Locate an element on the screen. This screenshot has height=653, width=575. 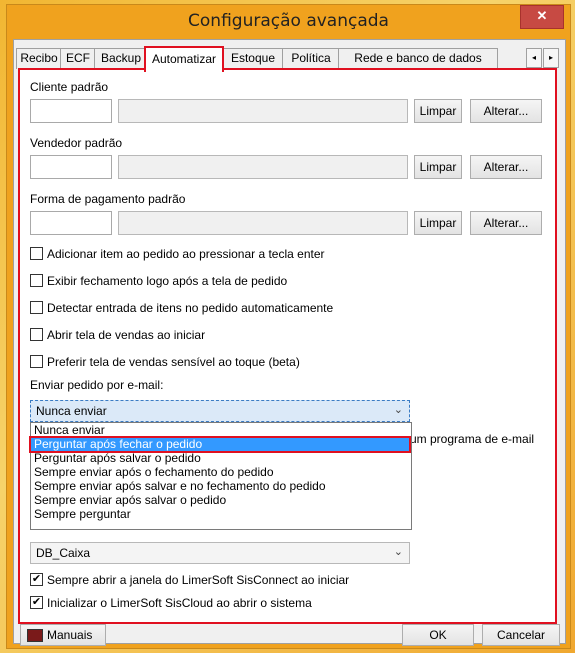
window-title: Configuração avançada is located at coordinates (288, 21).